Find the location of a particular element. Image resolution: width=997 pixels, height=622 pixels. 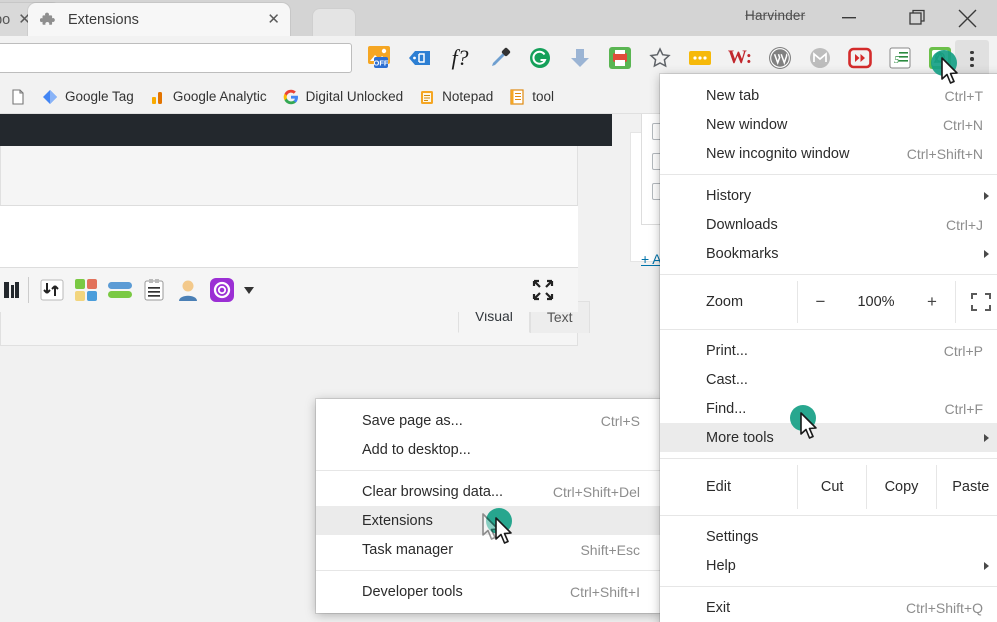

menu-item-new-incognito-window: New incognito window Ctrl+Shift+N is located at coordinates (828, 153).